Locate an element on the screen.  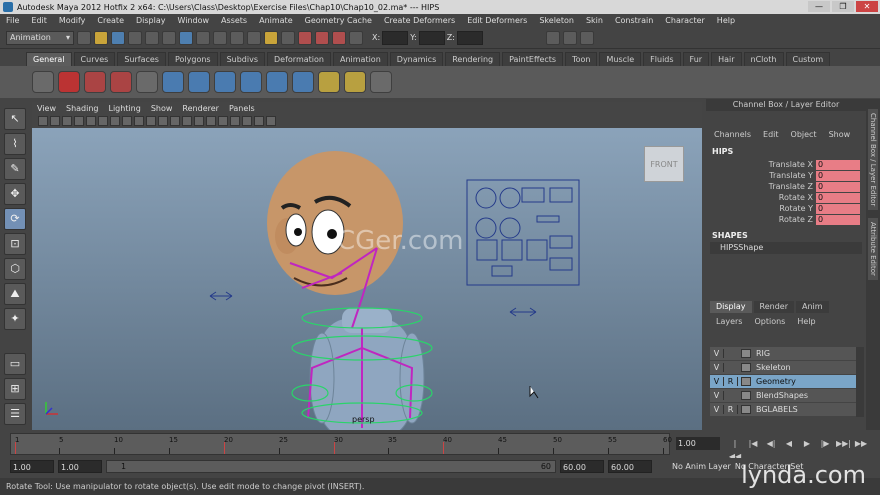
rotate-tool-icon: ⟳ is located at coordinates (15, 219).